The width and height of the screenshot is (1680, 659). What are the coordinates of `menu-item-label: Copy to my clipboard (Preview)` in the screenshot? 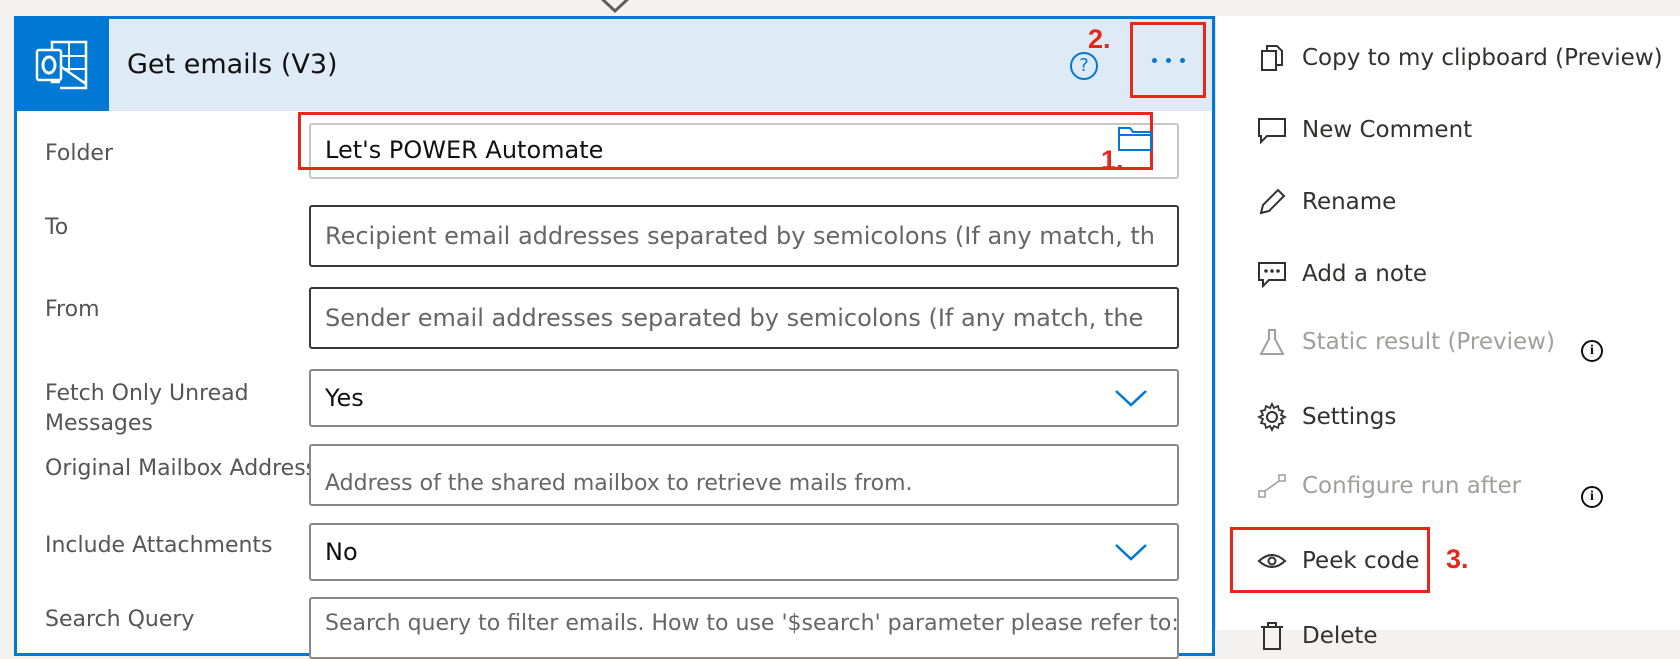 It's located at (1482, 58).